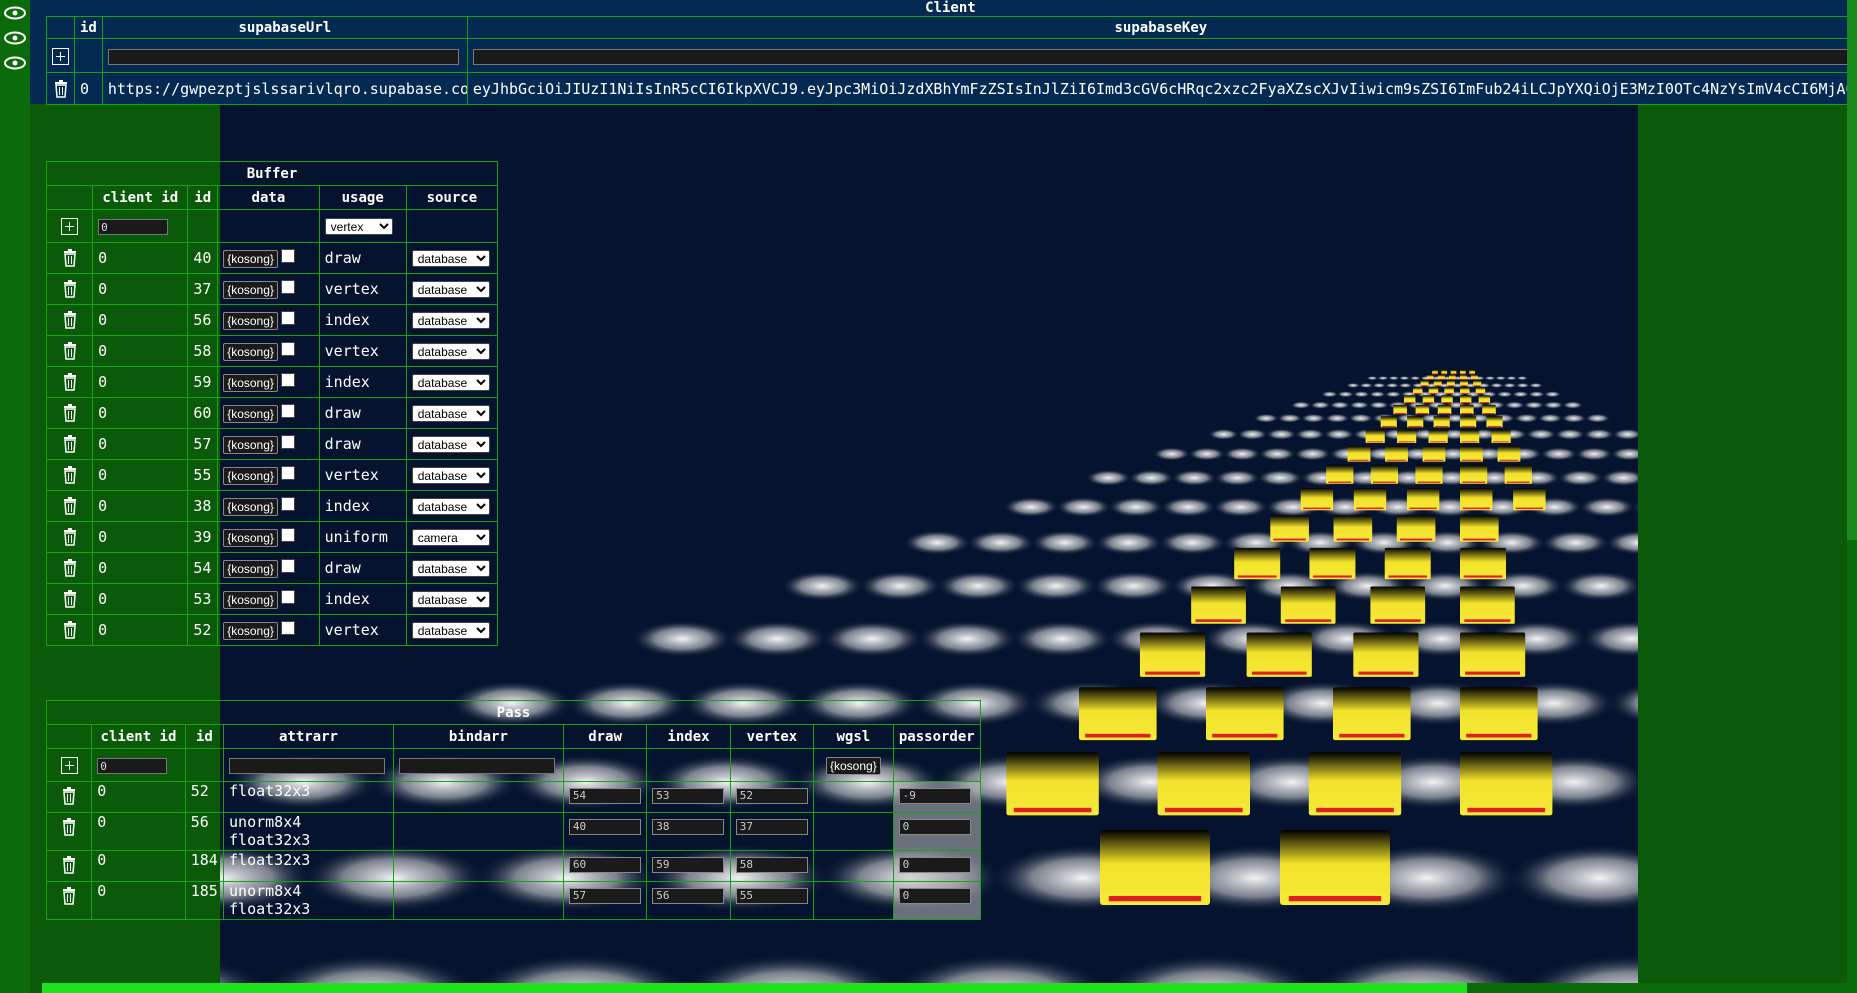  What do you see at coordinates (853, 765) in the screenshot?
I see `wgsl-button: {kosong}` at bounding box center [853, 765].